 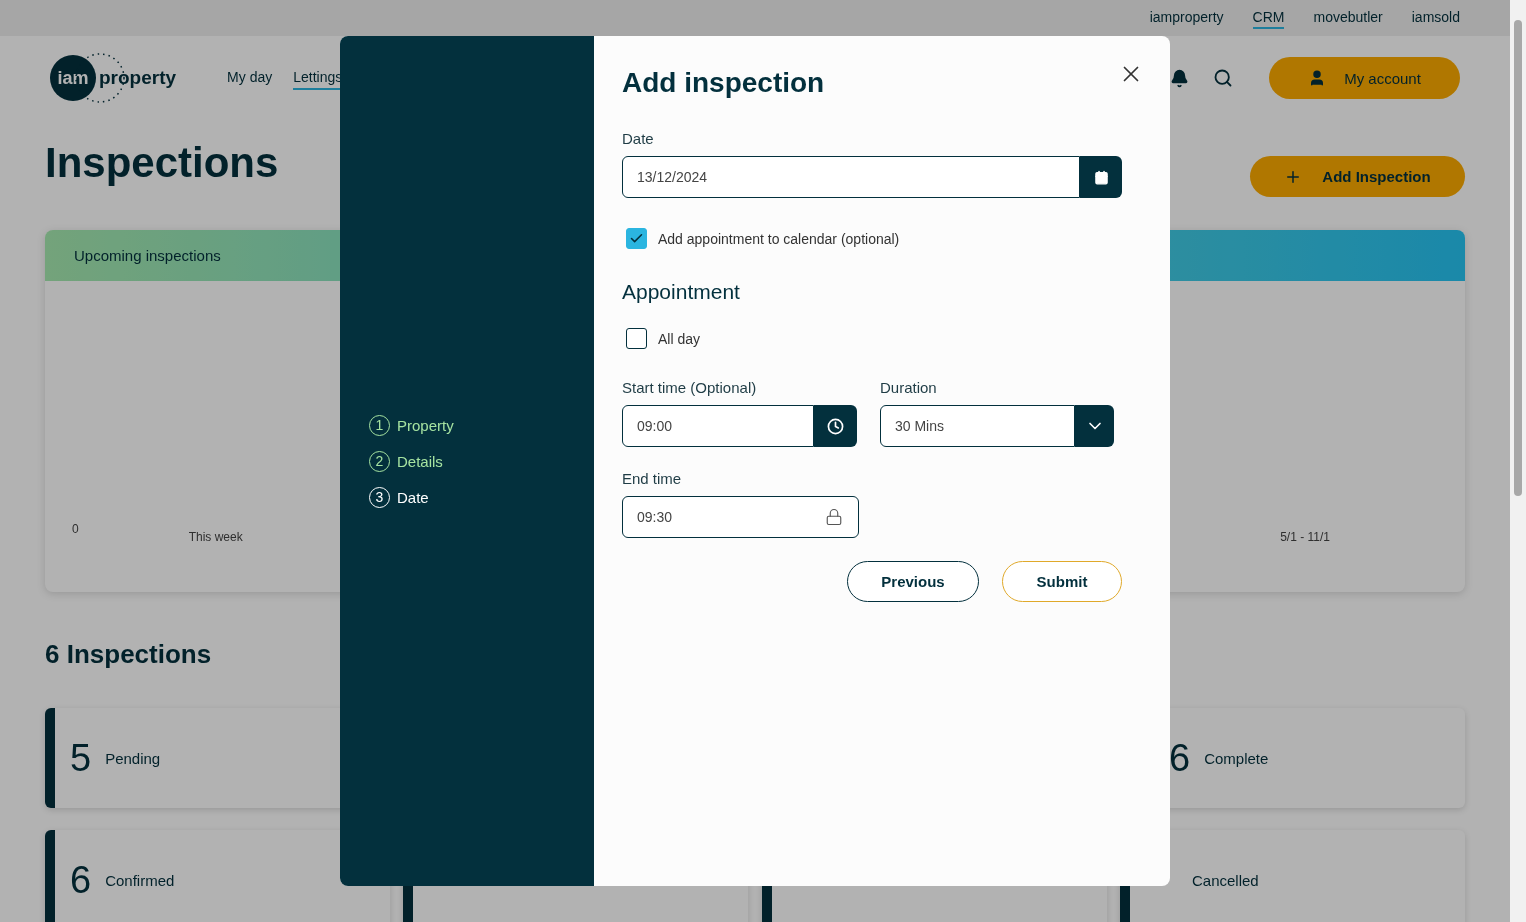 I want to click on duration-select: 30 Mins, so click(x=977, y=426).